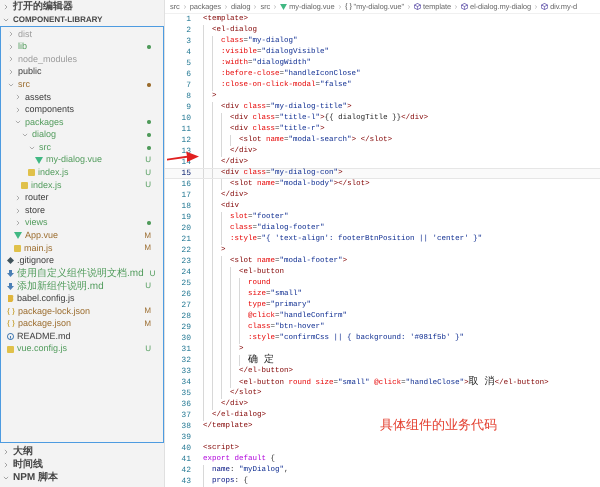 The width and height of the screenshot is (600, 487). Describe the element at coordinates (28, 465) in the screenshot. I see `section-title: 时间线` at that location.